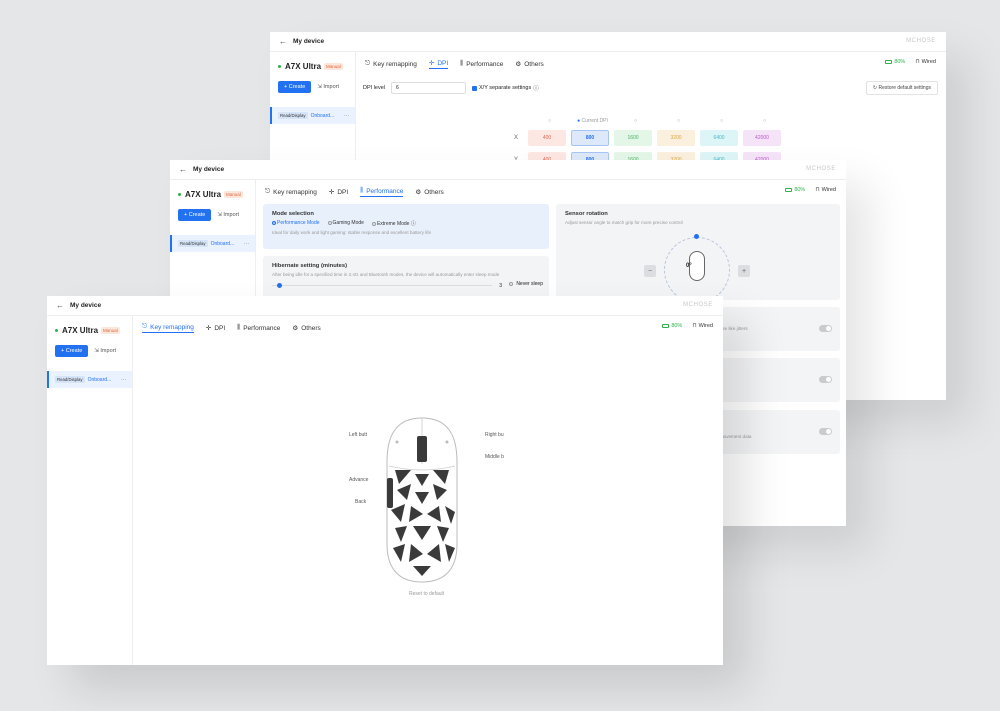 Image resolution: width=1000 pixels, height=711 pixels. Describe the element at coordinates (426, 594) in the screenshot. I see `reset-default-button: Reset to default` at that location.